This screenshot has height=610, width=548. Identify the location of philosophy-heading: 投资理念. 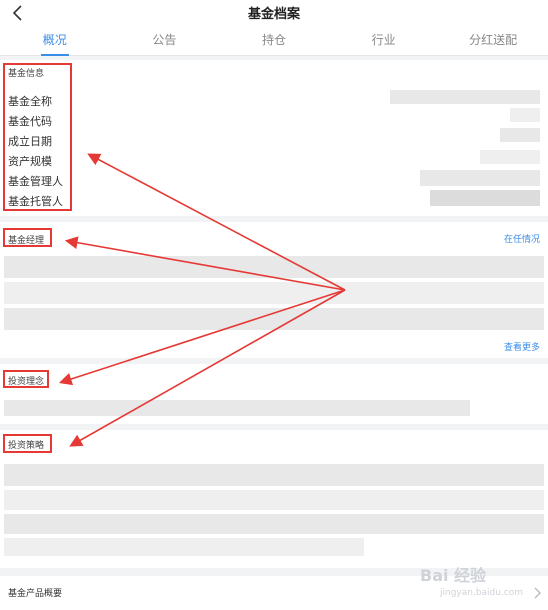
(26, 382).